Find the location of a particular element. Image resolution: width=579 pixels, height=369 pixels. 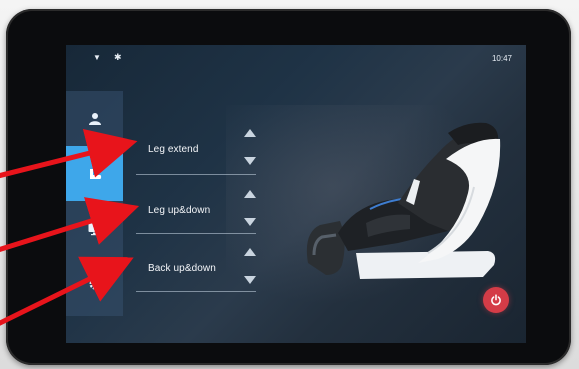

user-icon is located at coordinates (94, 118).